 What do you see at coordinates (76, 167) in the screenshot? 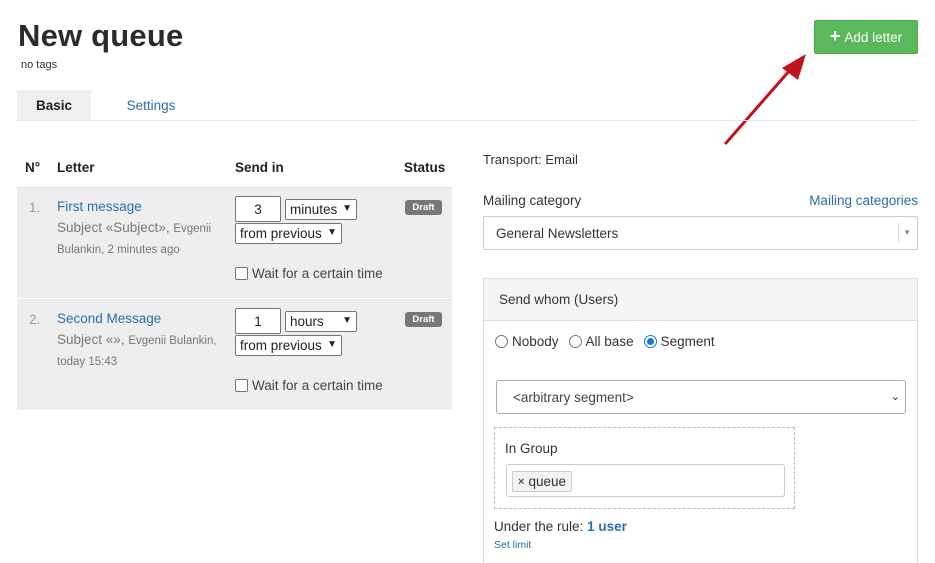
I see `column-header-letter: Letter` at bounding box center [76, 167].